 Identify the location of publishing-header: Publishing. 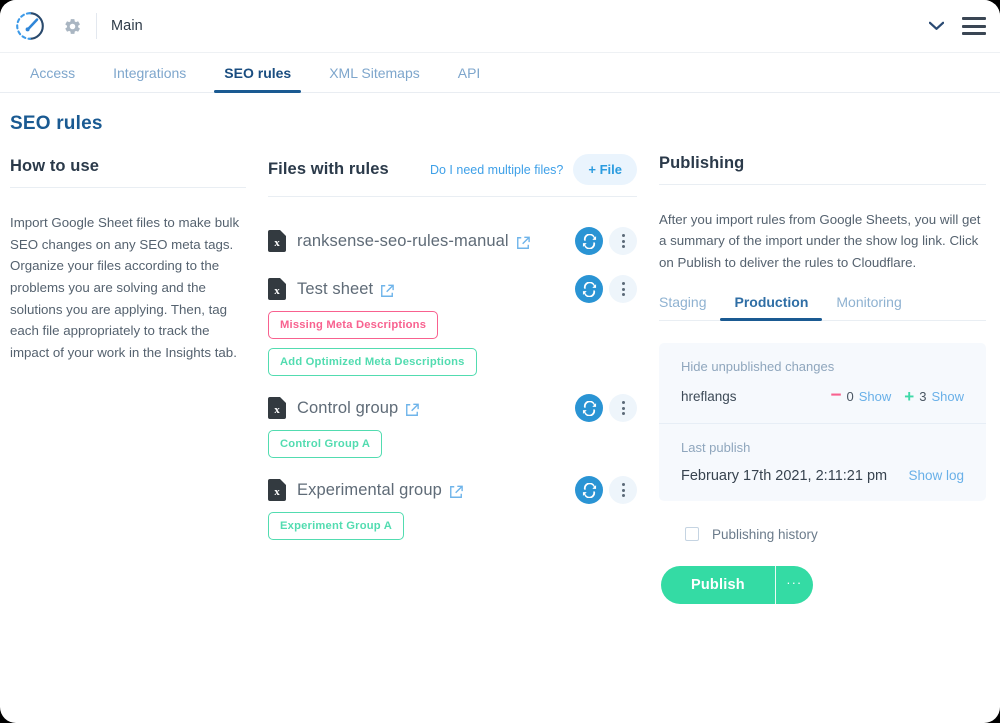
(822, 169).